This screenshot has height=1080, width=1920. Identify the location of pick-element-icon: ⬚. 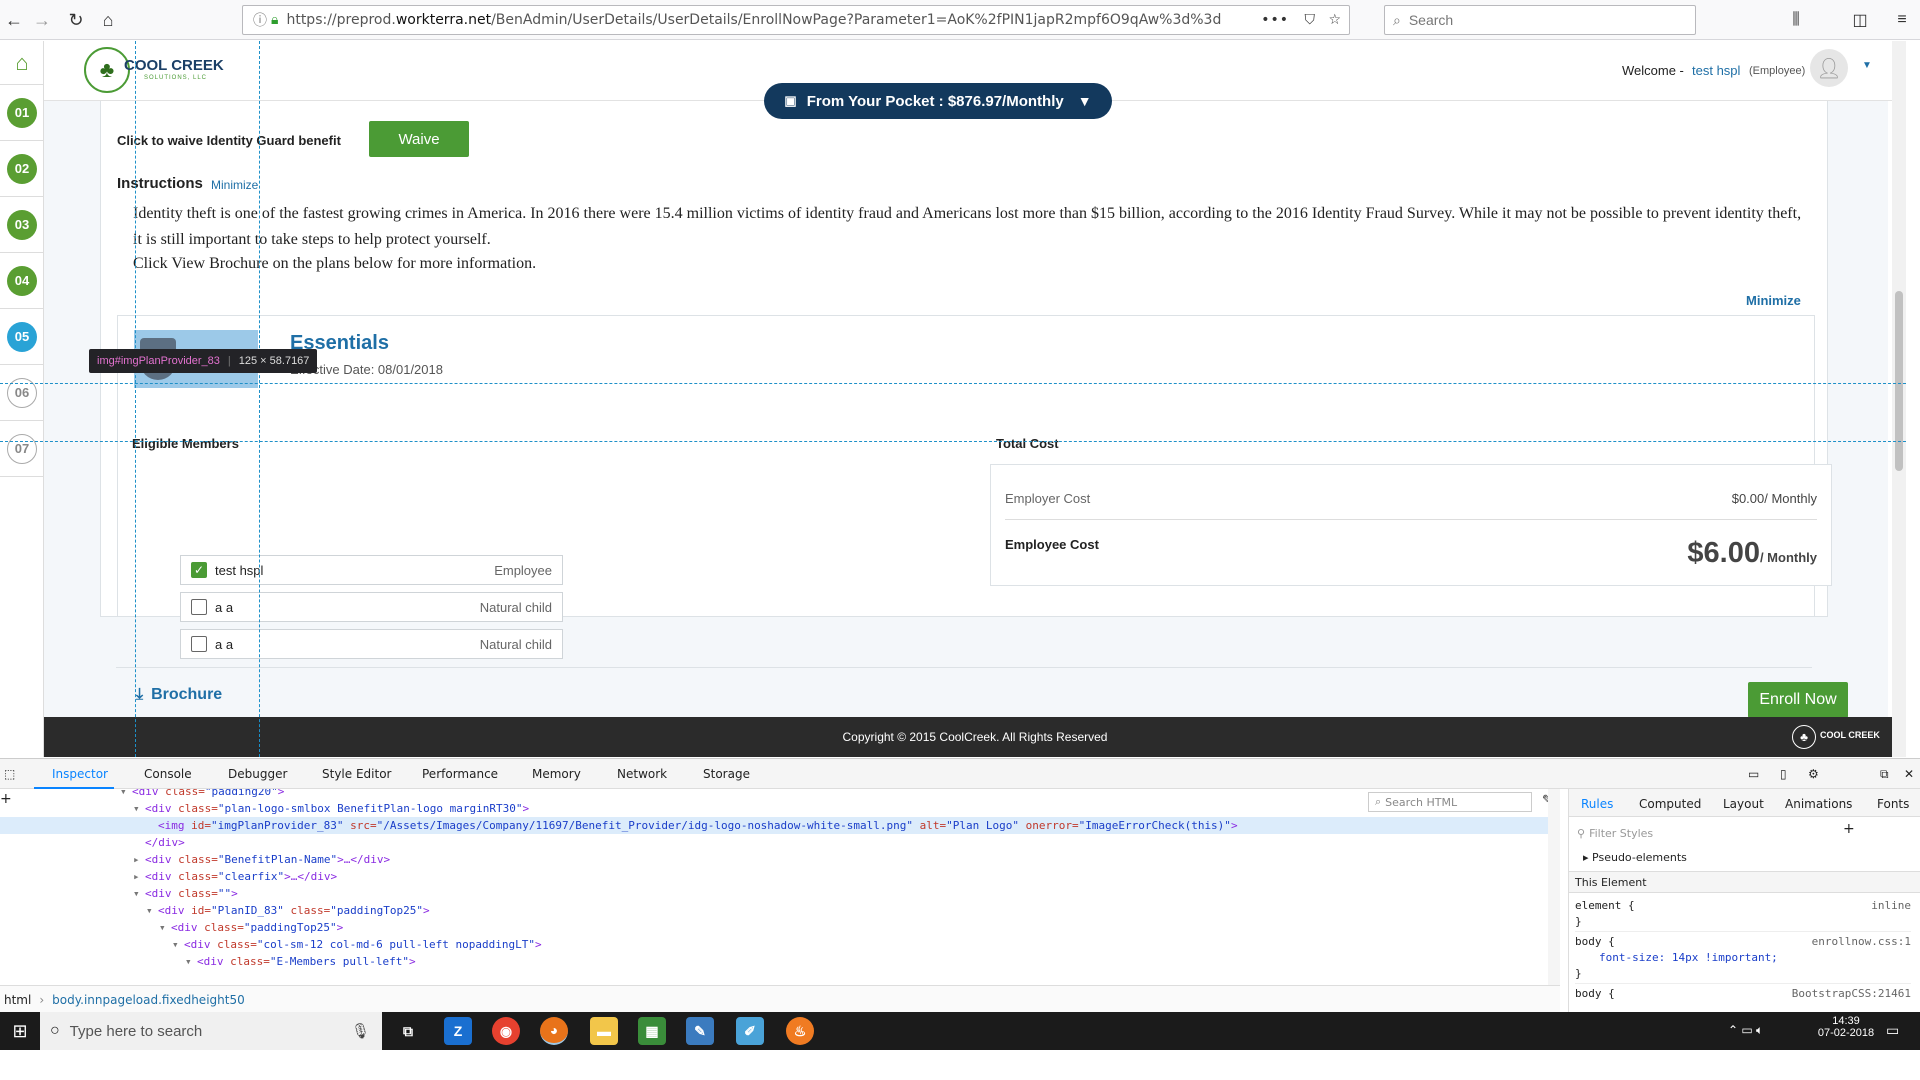
(9, 774).